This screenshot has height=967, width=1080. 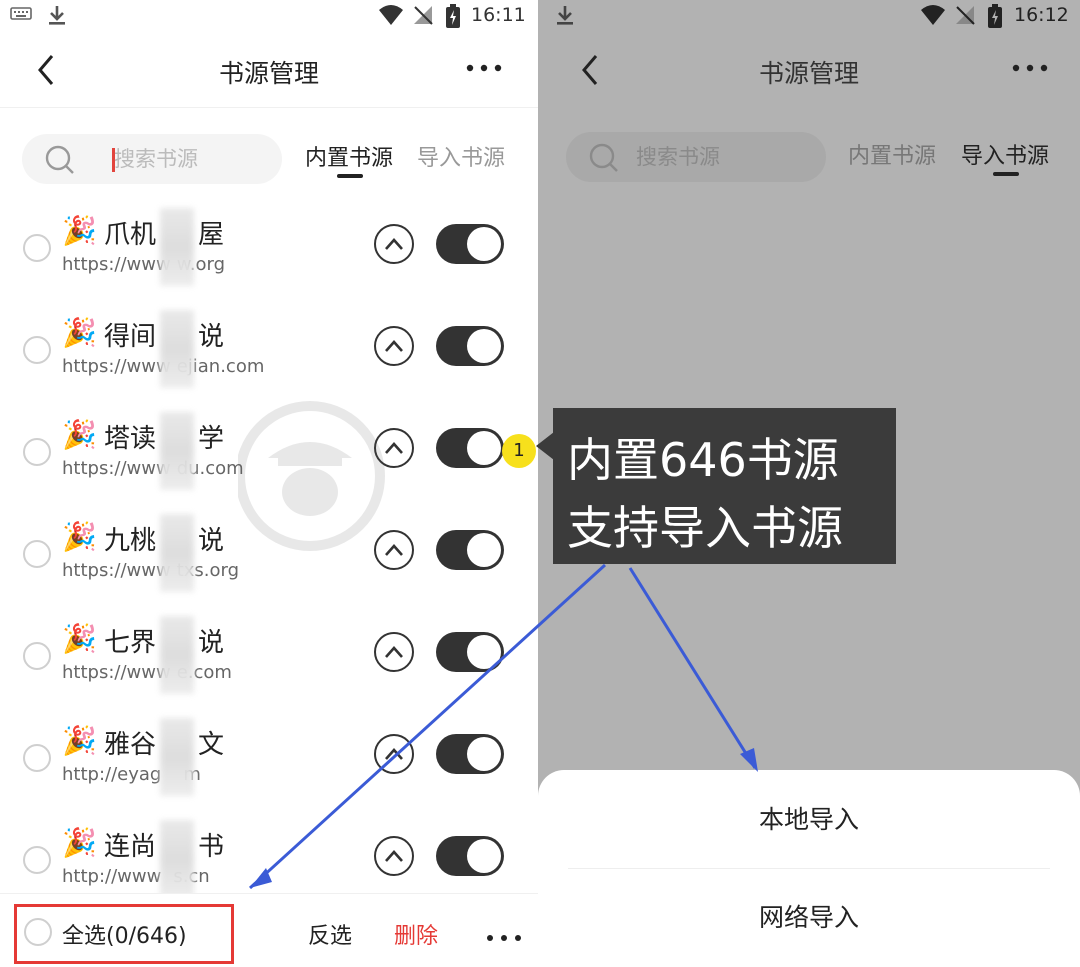 I want to click on source-item: 🎉 得间说 https://www ejian.com, so click(x=269, y=349).